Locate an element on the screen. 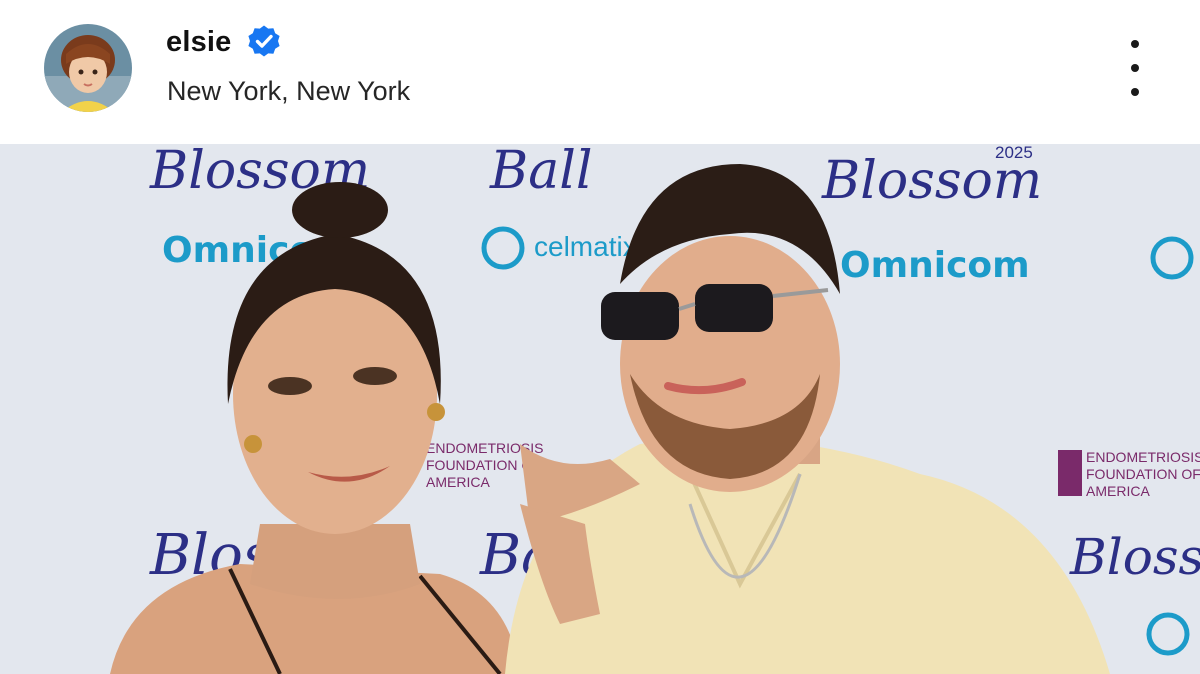 Image resolution: width=1200 pixels, height=674 pixels. username: elsie is located at coordinates (199, 42).